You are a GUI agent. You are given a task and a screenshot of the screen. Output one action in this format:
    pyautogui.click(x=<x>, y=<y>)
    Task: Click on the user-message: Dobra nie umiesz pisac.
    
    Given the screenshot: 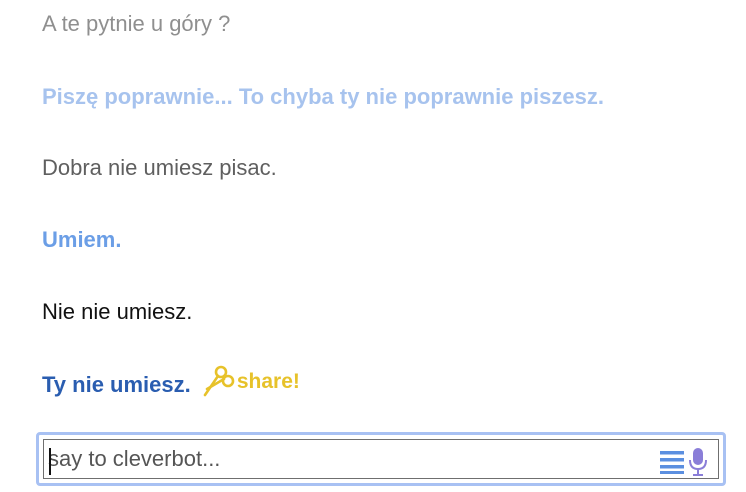 What is the action you would take?
    pyautogui.click(x=159, y=167)
    